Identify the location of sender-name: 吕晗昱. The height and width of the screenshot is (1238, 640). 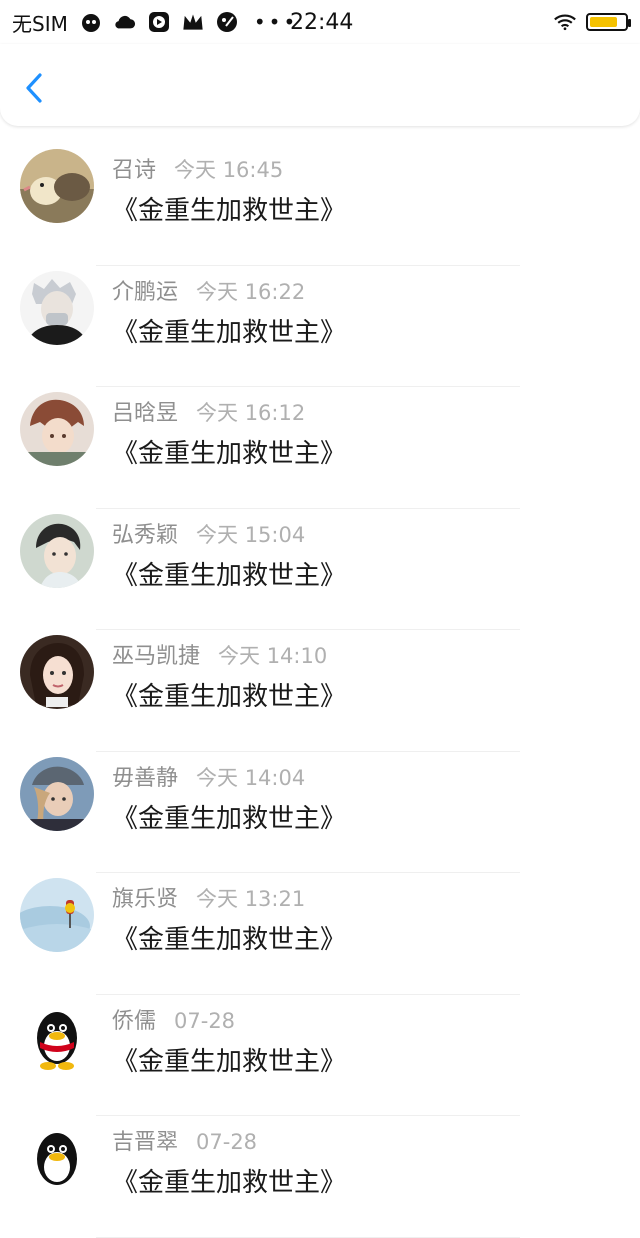
(145, 413).